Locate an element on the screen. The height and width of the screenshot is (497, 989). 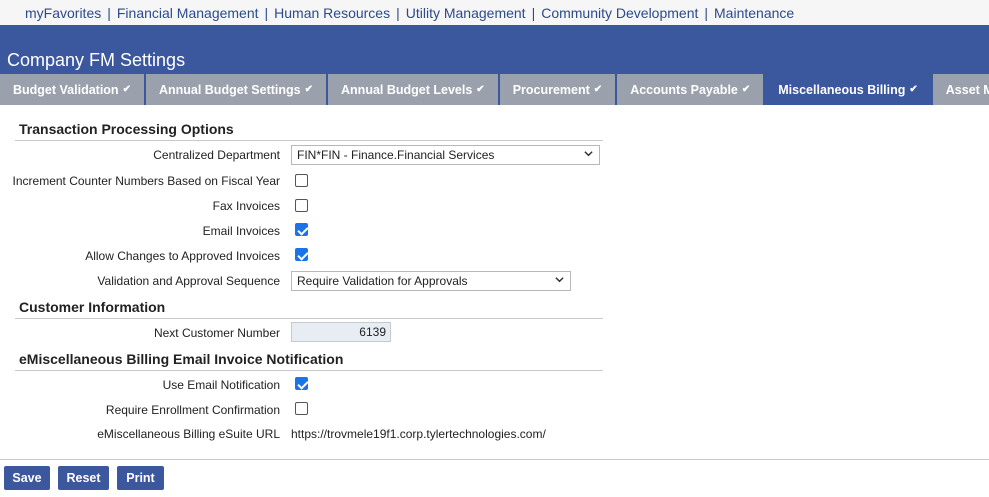
tab-miscellaneous-billing: Miscellaneous Billing ✔ is located at coordinates (848, 89).